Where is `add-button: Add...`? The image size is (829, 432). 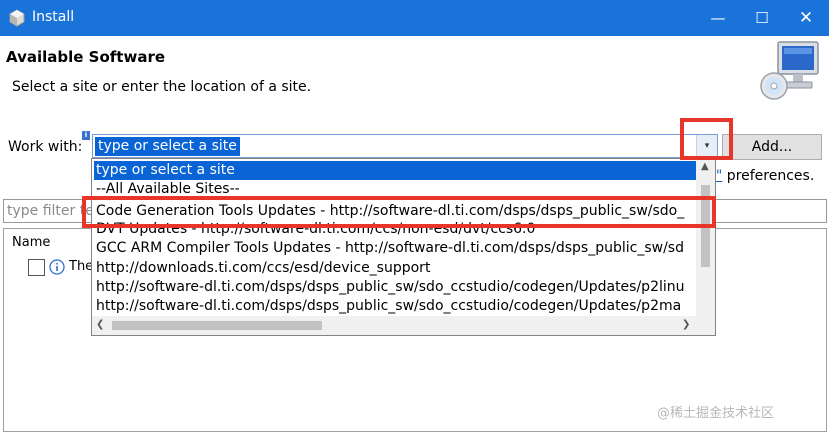 add-button: Add... is located at coordinates (772, 147).